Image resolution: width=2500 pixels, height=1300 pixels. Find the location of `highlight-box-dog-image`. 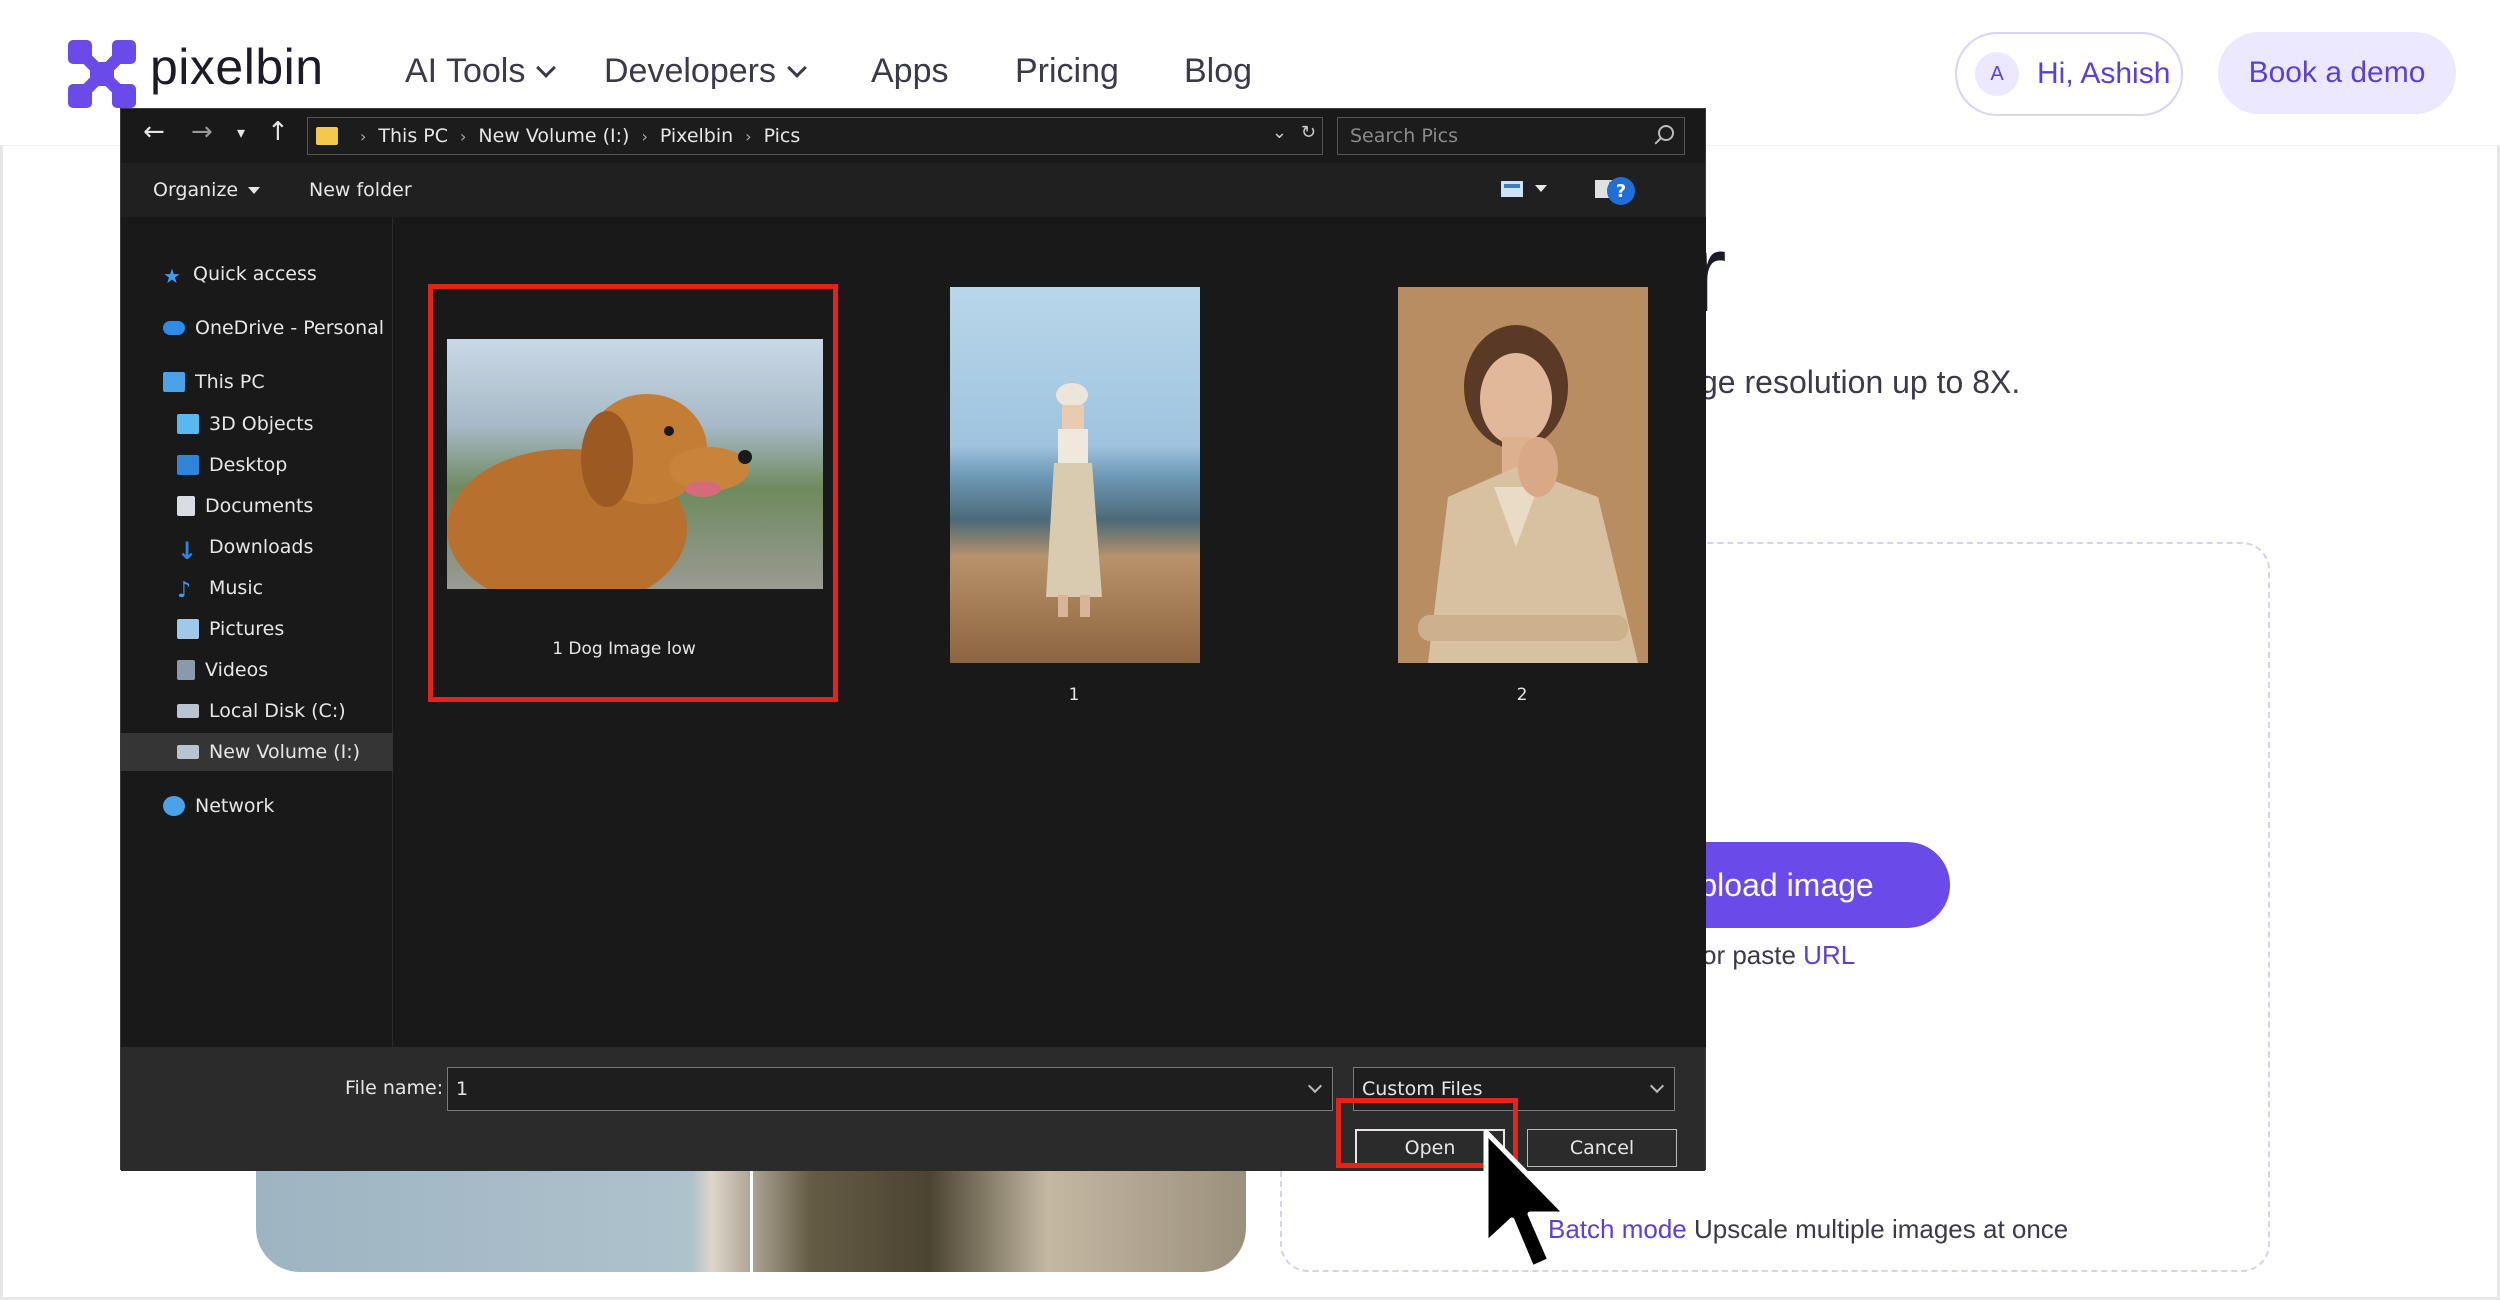

highlight-box-dog-image is located at coordinates (633, 493).